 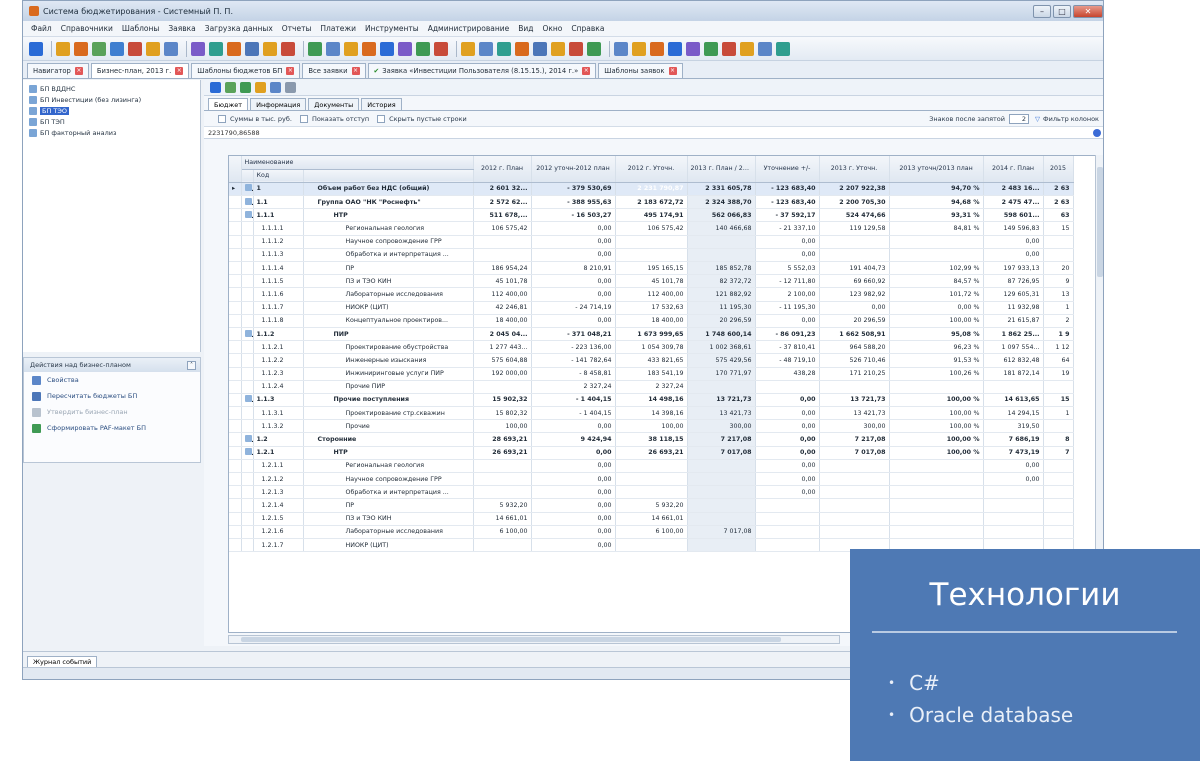 What do you see at coordinates (278, 453) in the screenshot?
I see `code-cell: 1.2.1` at bounding box center [278, 453].